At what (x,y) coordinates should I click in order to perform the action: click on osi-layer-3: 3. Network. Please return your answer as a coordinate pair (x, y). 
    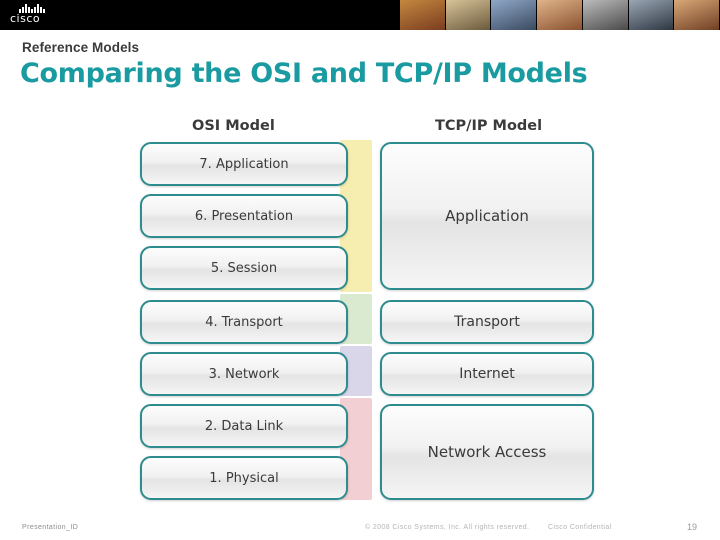
    Looking at the image, I should click on (244, 374).